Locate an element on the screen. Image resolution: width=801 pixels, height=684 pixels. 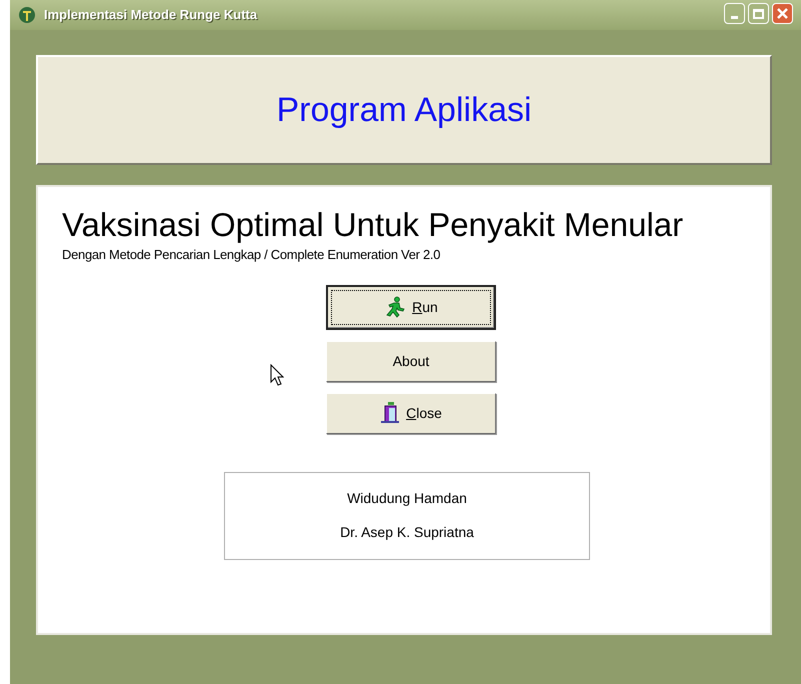
maximize-button is located at coordinates (758, 13).